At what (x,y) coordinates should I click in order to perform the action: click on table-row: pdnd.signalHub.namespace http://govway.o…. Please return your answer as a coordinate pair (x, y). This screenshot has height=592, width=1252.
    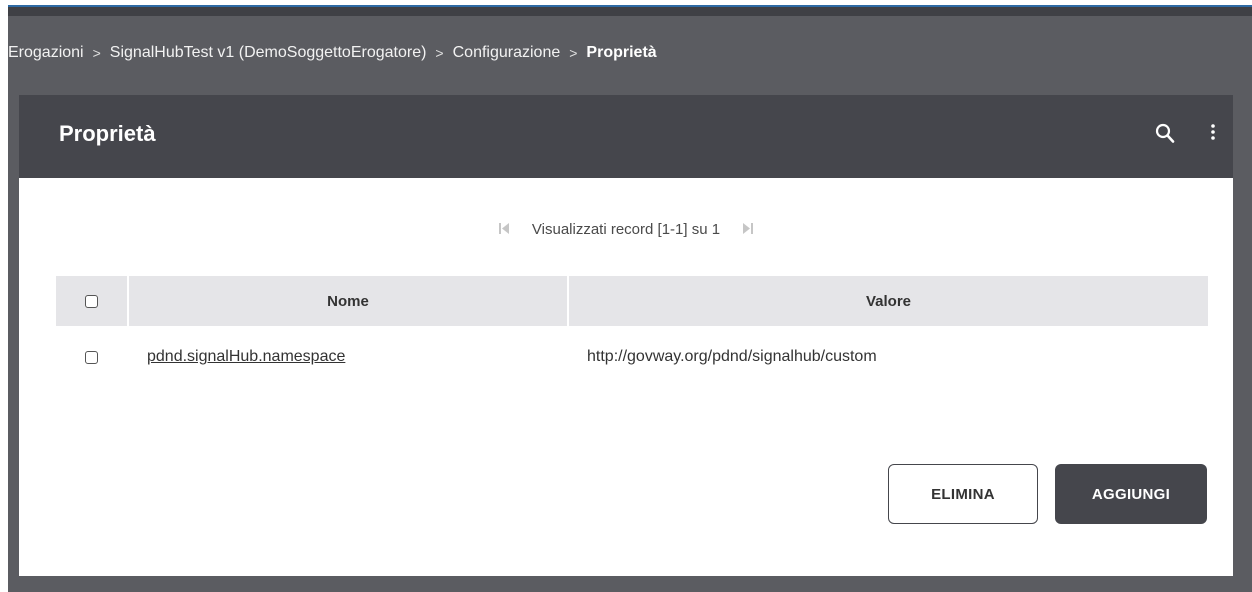
    Looking at the image, I should click on (632, 357).